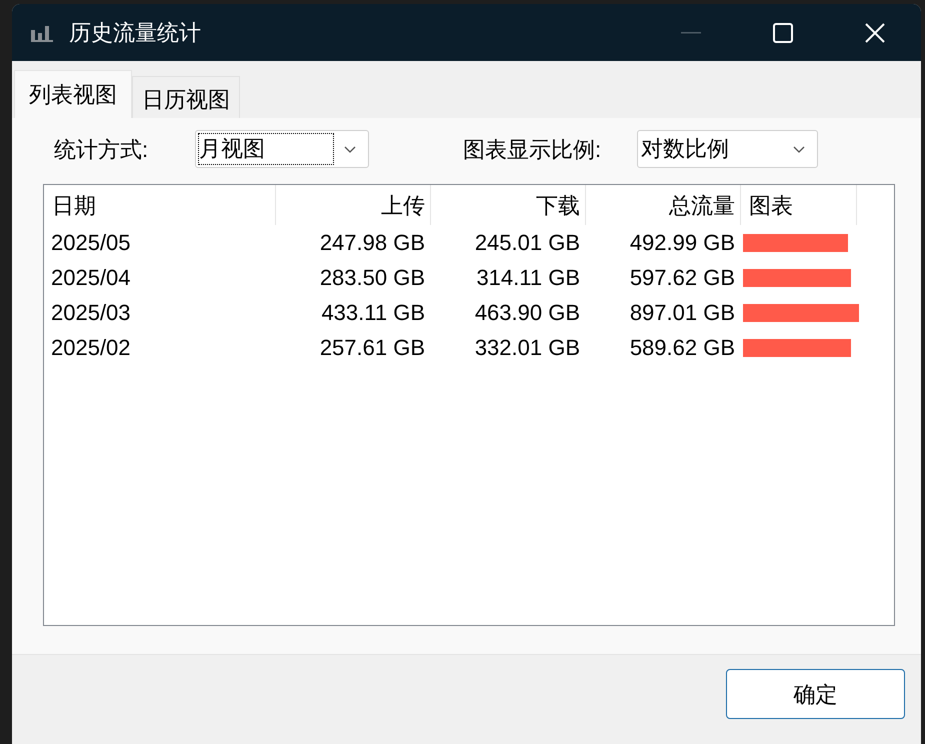  What do you see at coordinates (135, 33) in the screenshot?
I see `window-title: 历史流量统计` at bounding box center [135, 33].